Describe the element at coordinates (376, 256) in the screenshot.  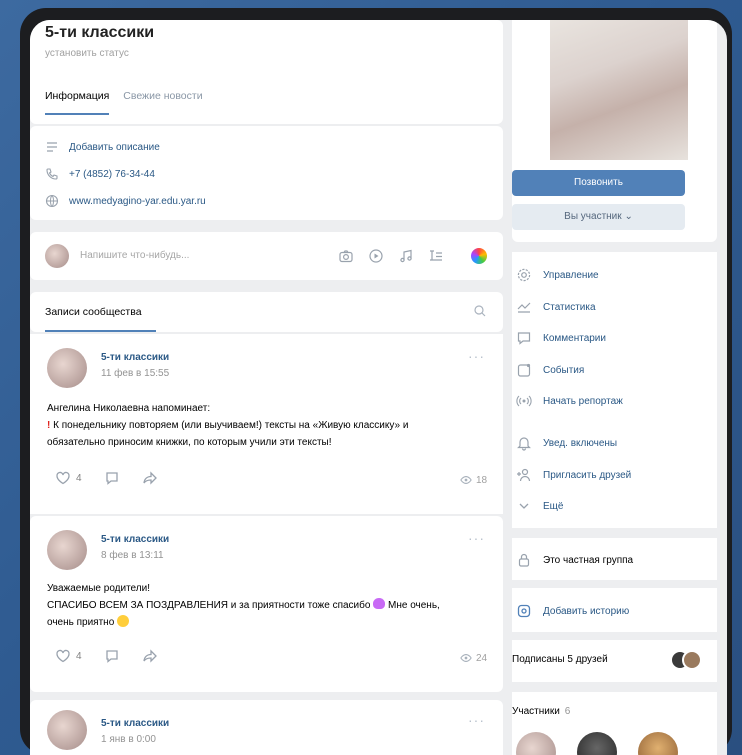
I see `video-icon` at that location.